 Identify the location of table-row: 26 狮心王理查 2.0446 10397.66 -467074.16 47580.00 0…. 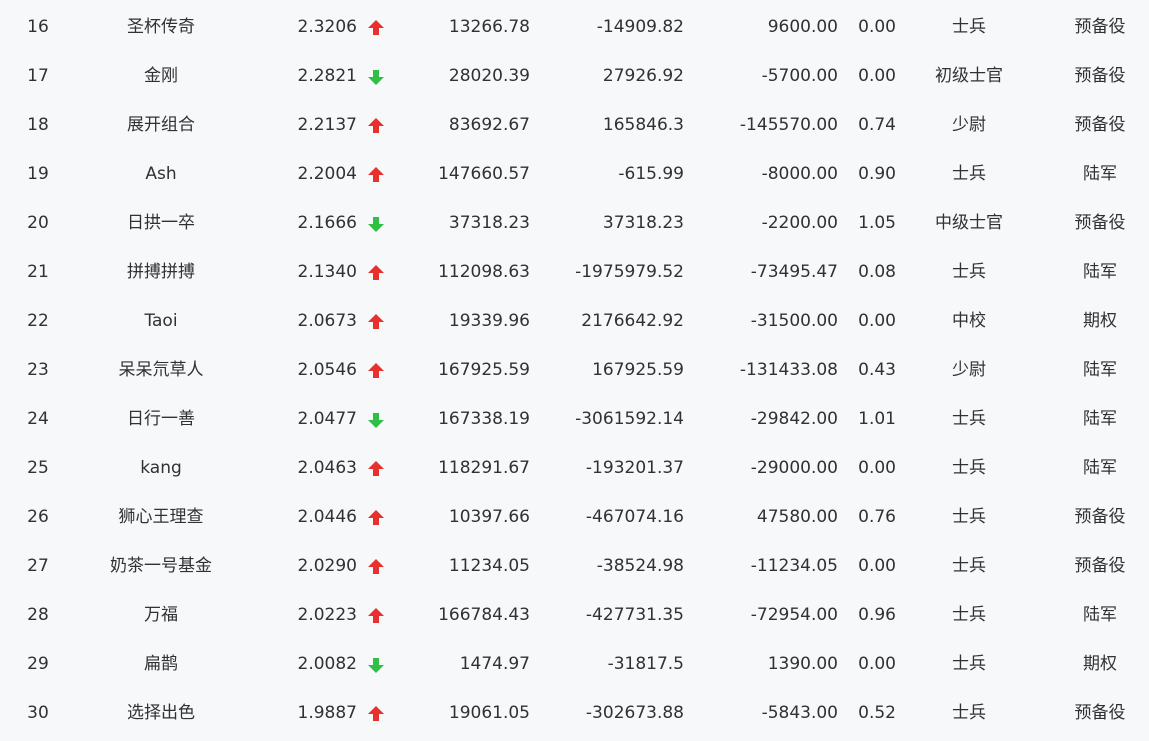
(574, 517).